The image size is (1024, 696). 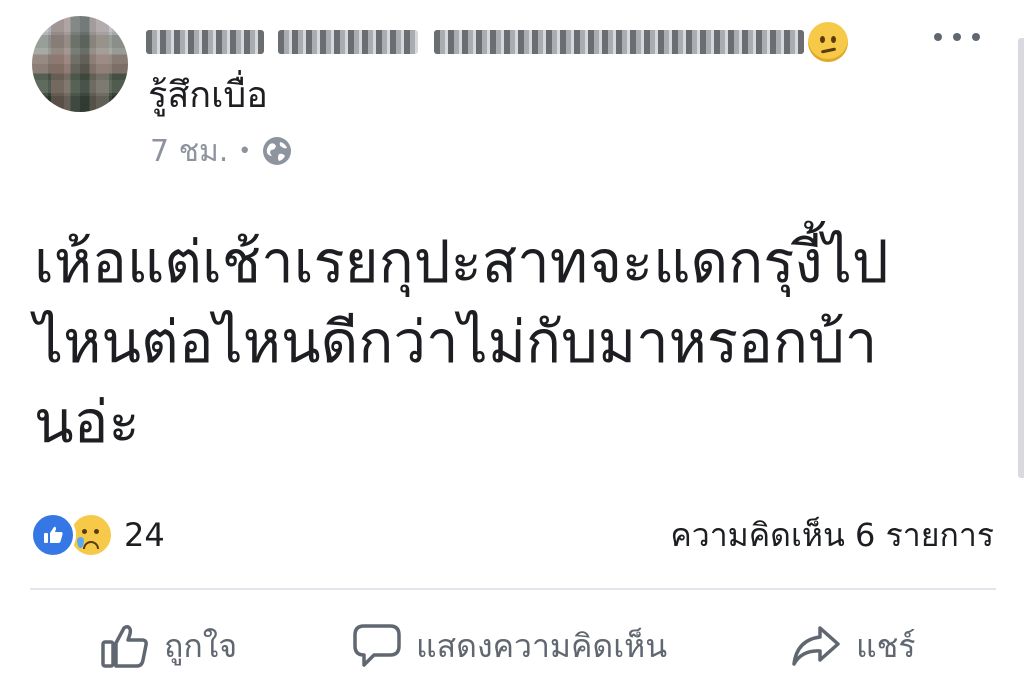 I want to click on confused-face-emoji, so click(x=828, y=42).